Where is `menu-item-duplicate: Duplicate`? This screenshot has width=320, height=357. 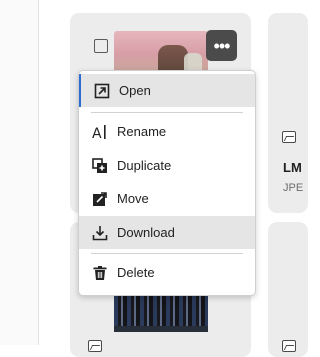
menu-item-duplicate: Duplicate is located at coordinates (167, 165).